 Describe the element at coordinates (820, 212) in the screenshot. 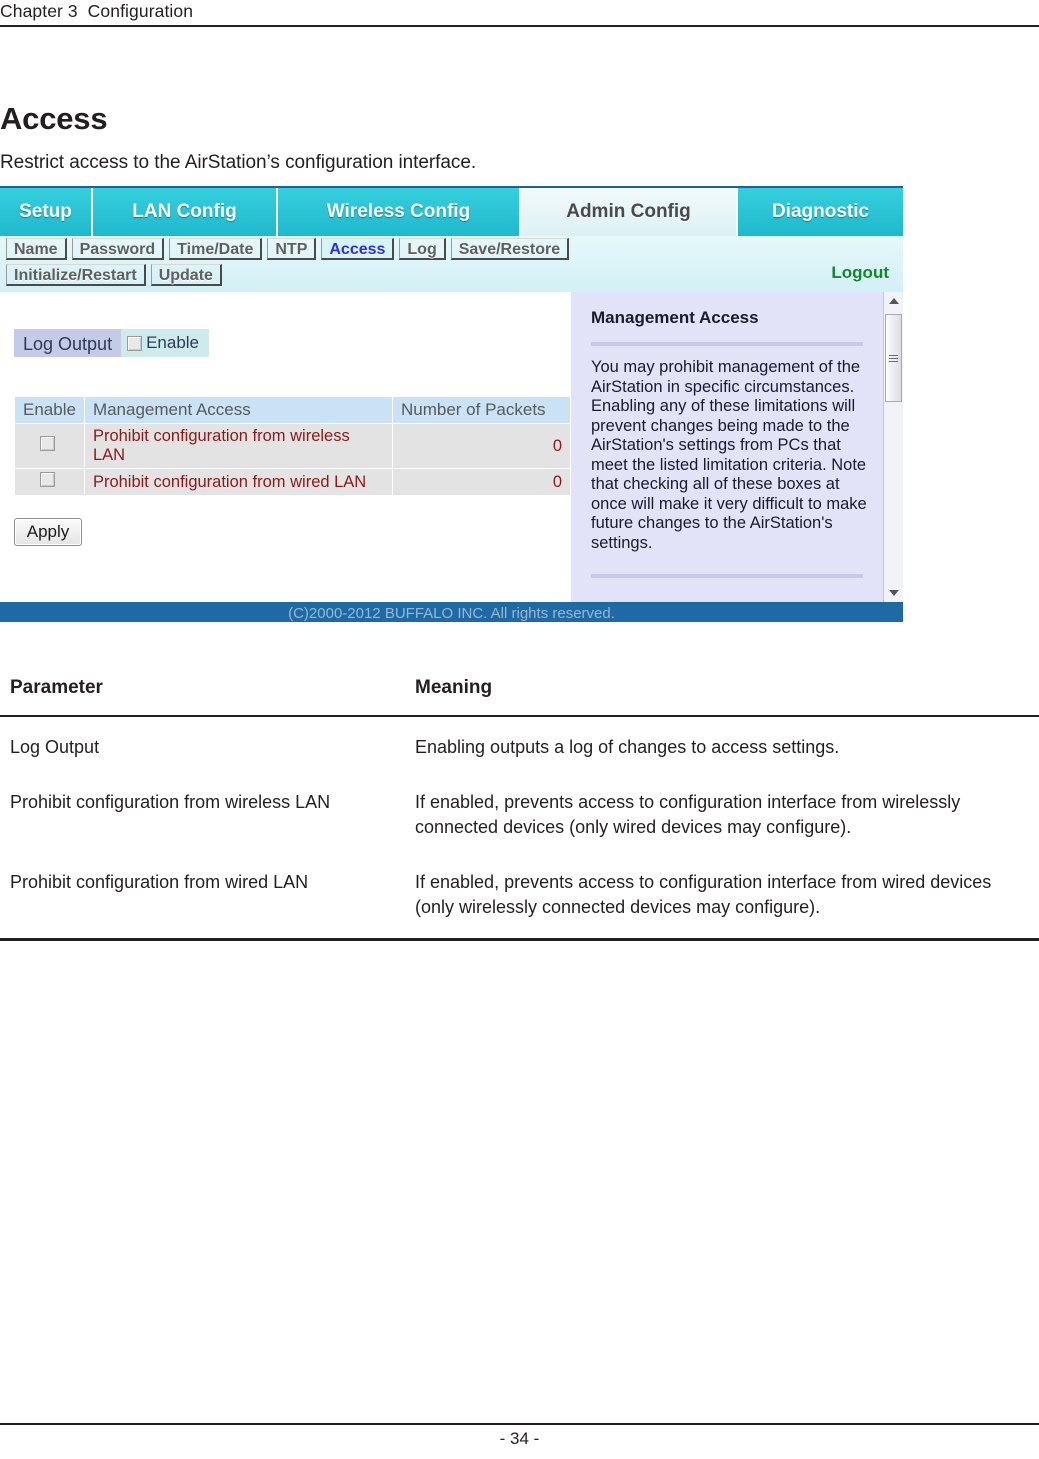

I see `tab-diagnostic: Diagnostic` at that location.